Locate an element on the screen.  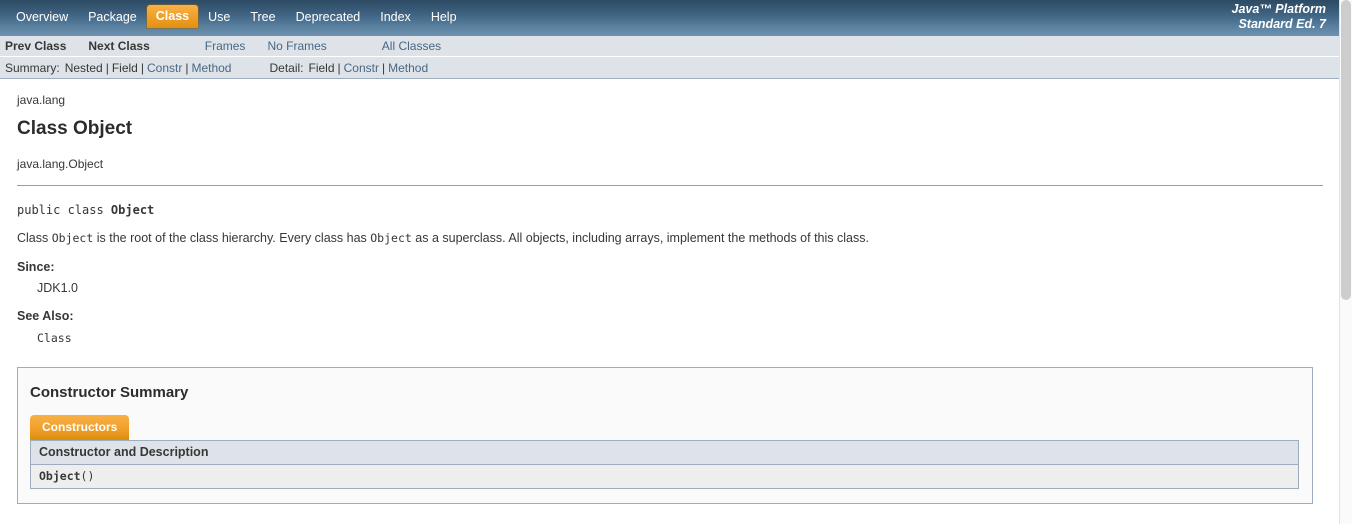
detail-method-link: Method is located at coordinates (408, 68).